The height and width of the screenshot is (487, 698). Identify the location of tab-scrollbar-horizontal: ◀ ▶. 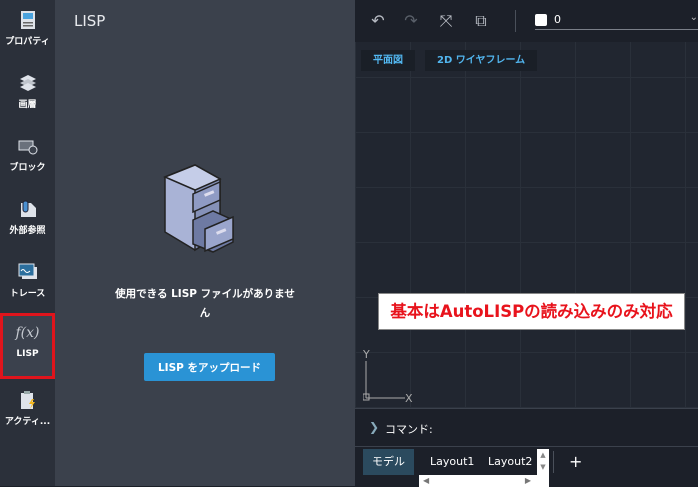
(484, 481).